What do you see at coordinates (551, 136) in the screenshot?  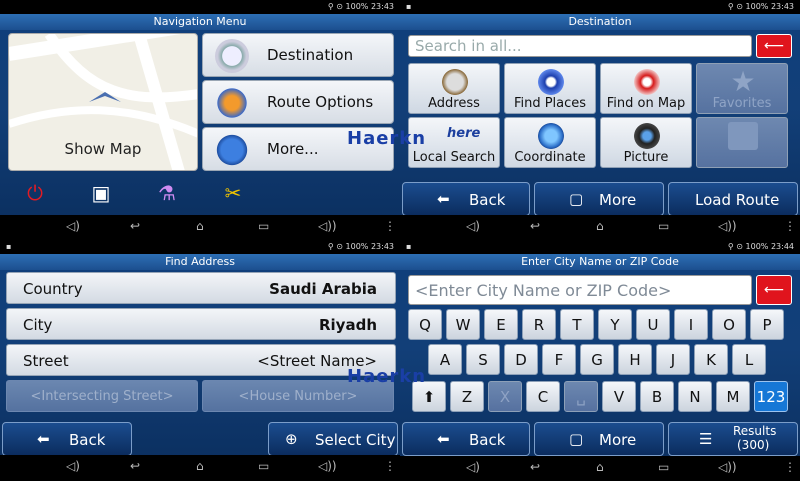 I see `globe-icon` at bounding box center [551, 136].